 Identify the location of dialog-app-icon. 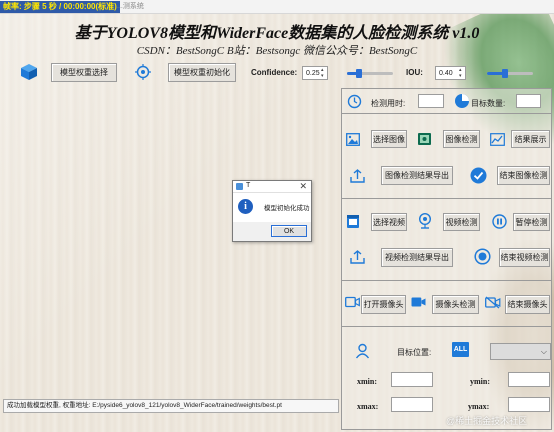
(239, 186).